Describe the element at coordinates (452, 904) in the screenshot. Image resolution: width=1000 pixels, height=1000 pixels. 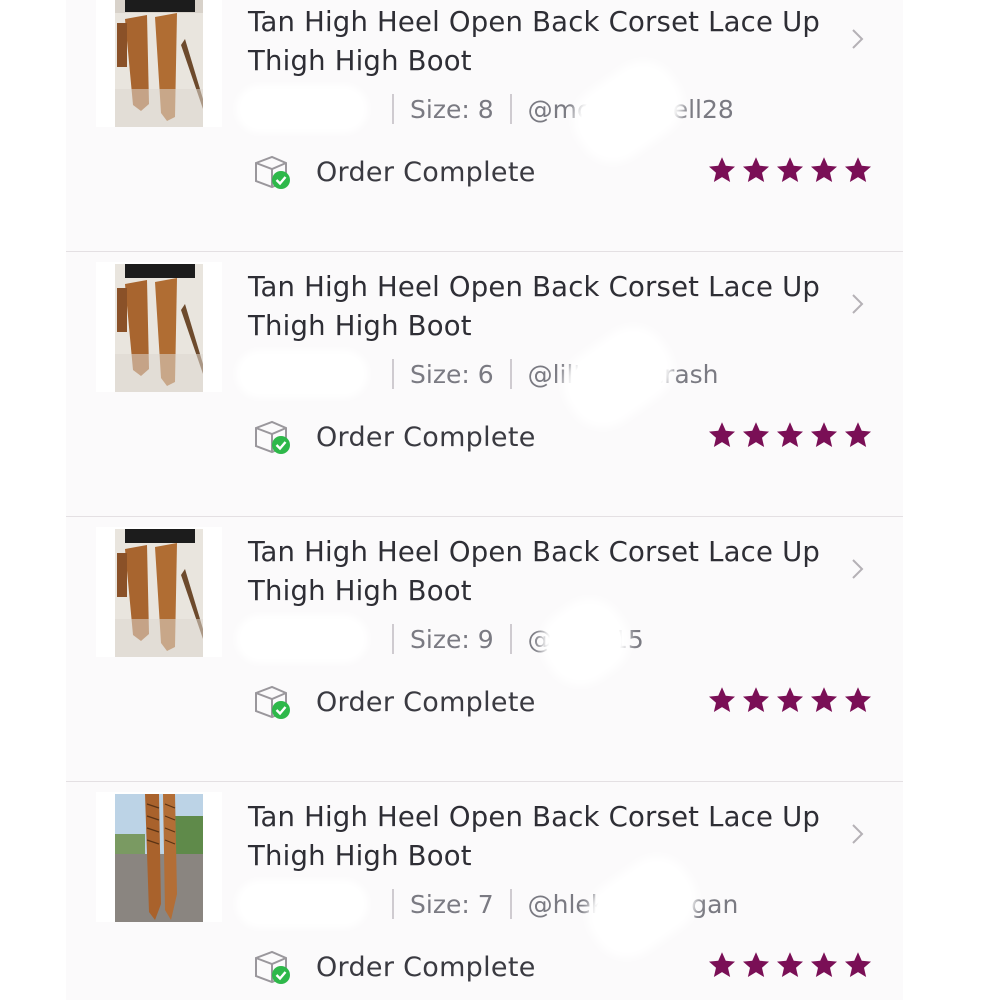
I see `size-label: Size: 7` at that location.